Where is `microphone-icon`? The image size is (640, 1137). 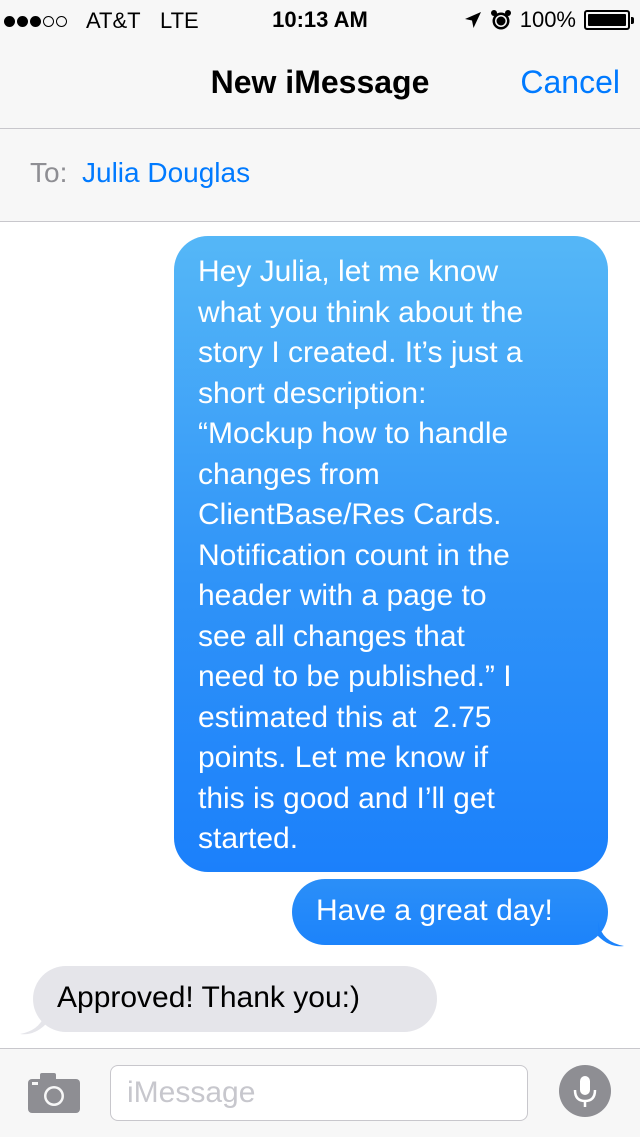 microphone-icon is located at coordinates (585, 1091).